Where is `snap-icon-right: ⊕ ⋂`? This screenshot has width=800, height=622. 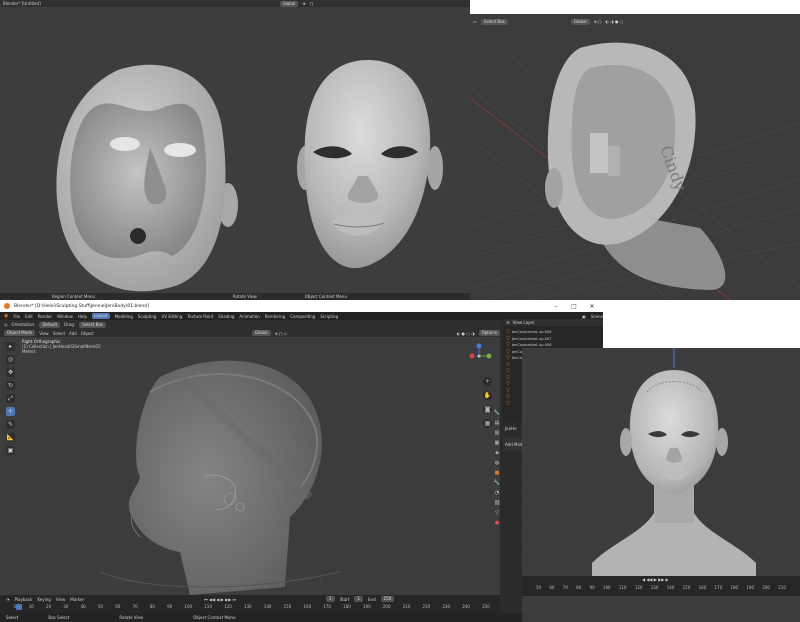
snap-icon-right: ⊕ ⋂ is located at coordinates (598, 21).